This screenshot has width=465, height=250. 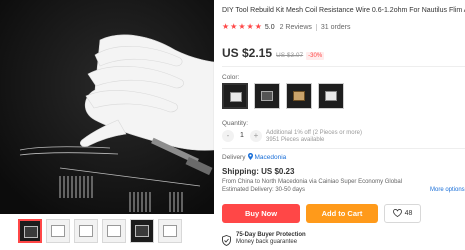 I want to click on current-price: US $2.15, so click(x=247, y=53).